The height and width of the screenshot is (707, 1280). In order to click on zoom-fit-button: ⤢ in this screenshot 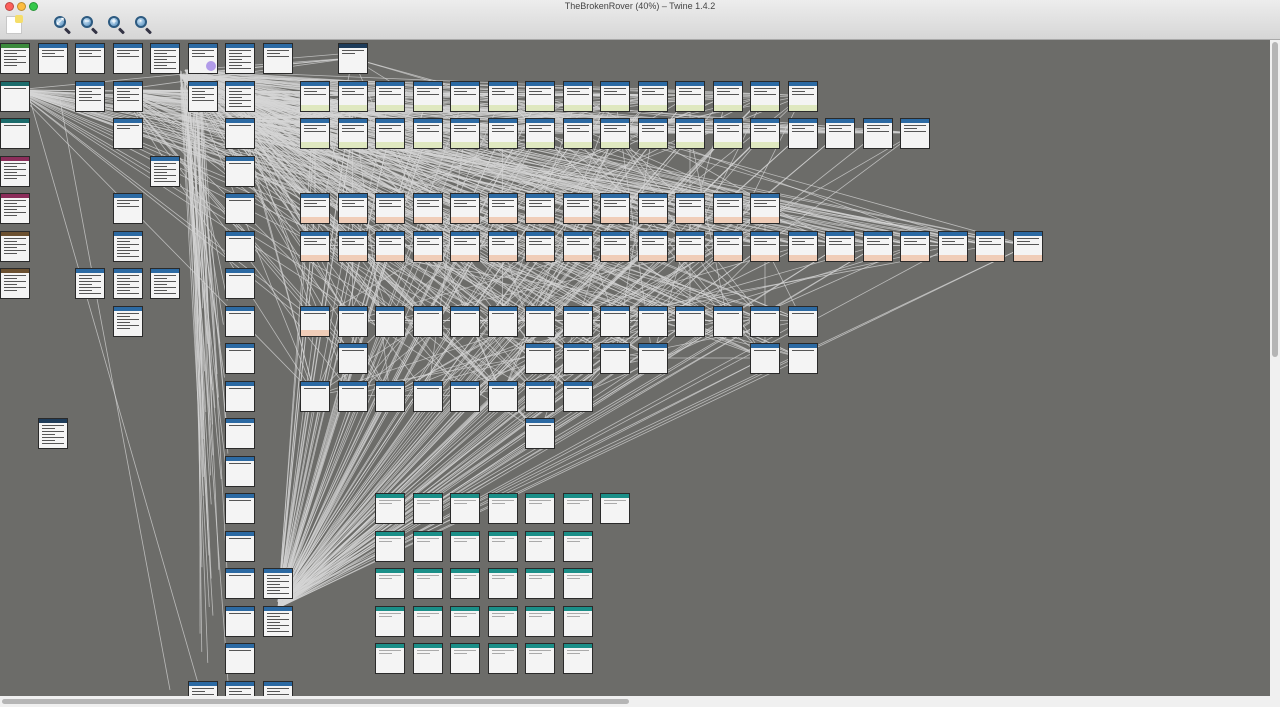, I will do `click(63, 25)`.